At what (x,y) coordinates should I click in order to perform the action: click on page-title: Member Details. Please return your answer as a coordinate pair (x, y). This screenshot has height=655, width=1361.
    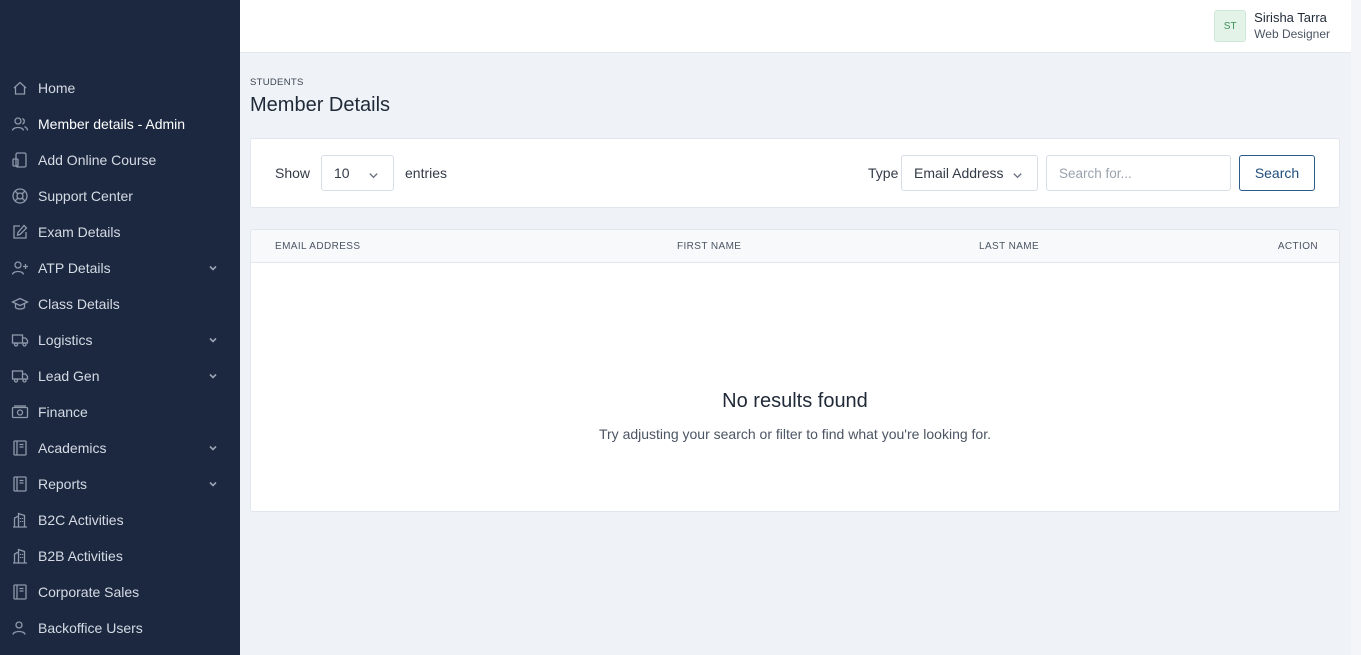
    Looking at the image, I should click on (320, 105).